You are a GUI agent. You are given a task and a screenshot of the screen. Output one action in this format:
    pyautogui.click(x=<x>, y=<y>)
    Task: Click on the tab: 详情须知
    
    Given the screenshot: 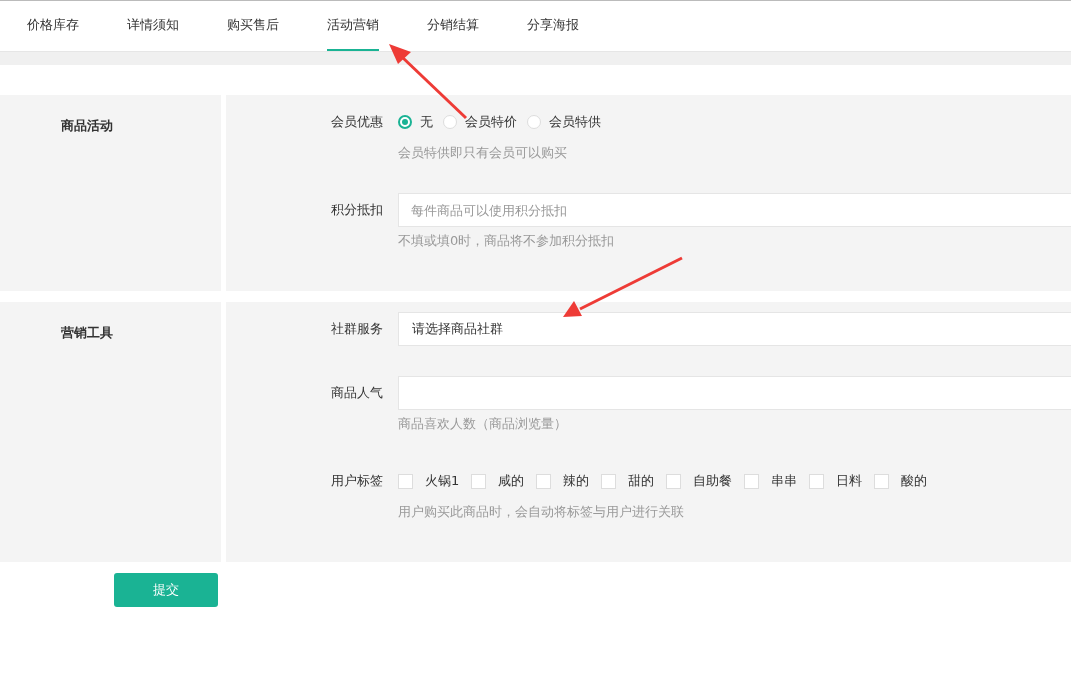 What is the action you would take?
    pyautogui.click(x=153, y=26)
    